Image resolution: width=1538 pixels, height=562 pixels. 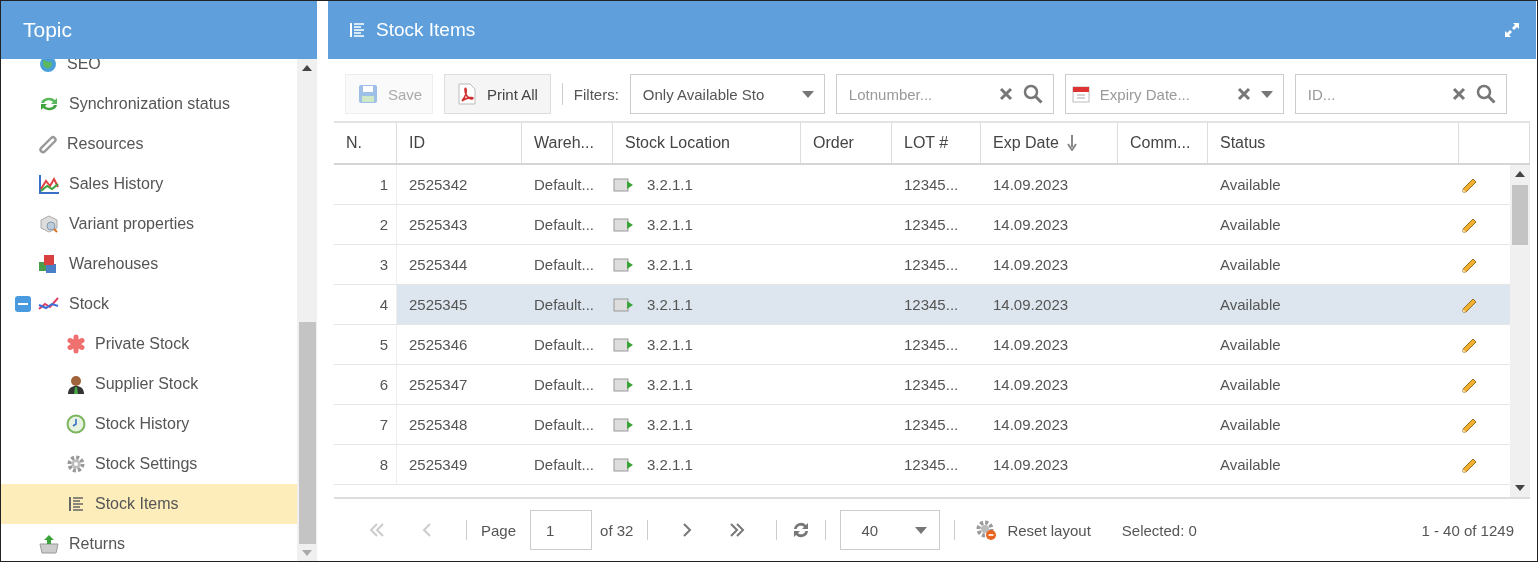 I want to click on table-row: 6 2525347 Default... 3.2.1.1 12345... 14.09.2023 Available, so click(x=922, y=385).